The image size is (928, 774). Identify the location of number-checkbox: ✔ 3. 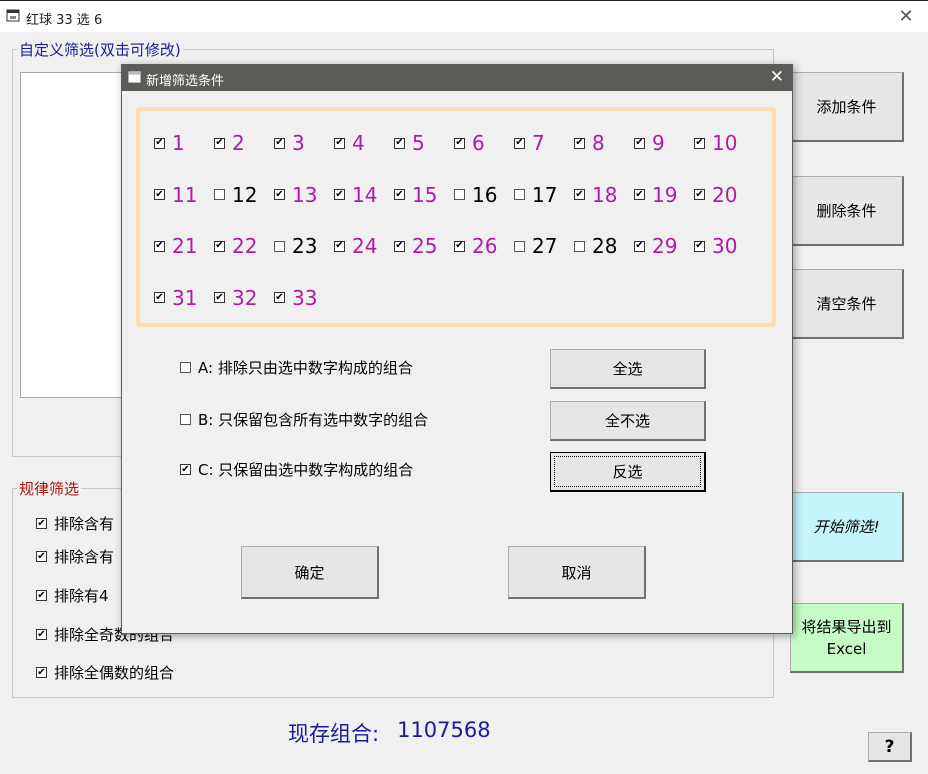
(289, 143).